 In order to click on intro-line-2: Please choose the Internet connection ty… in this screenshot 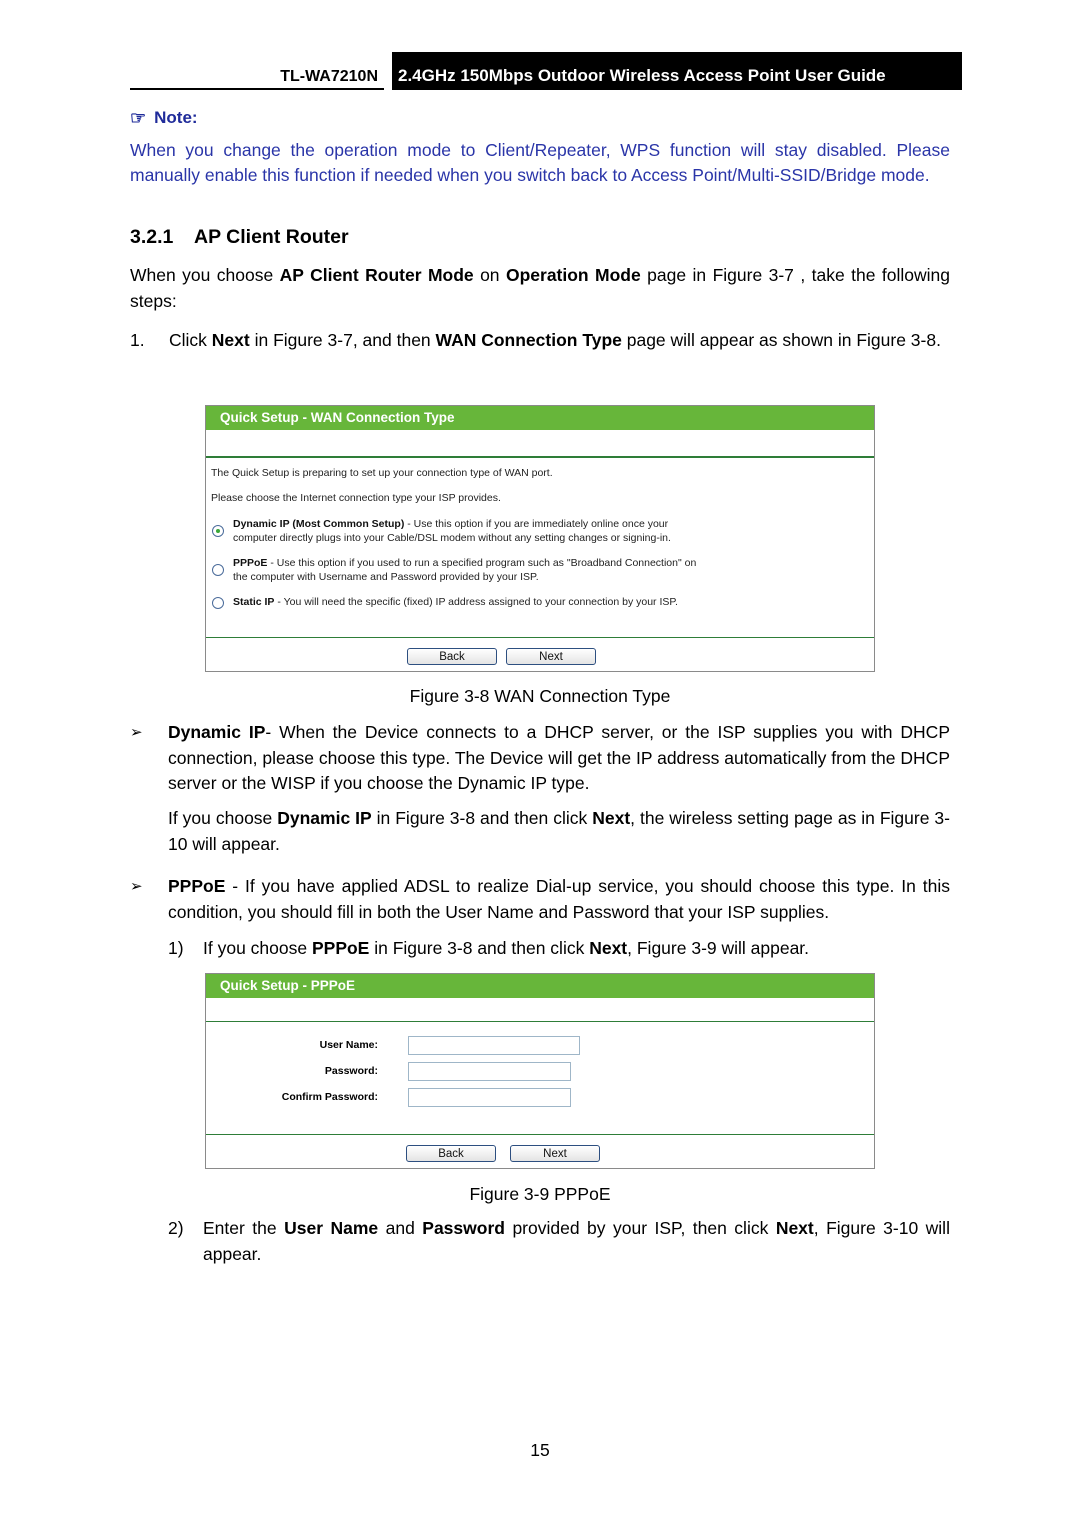, I will do `click(356, 498)`.